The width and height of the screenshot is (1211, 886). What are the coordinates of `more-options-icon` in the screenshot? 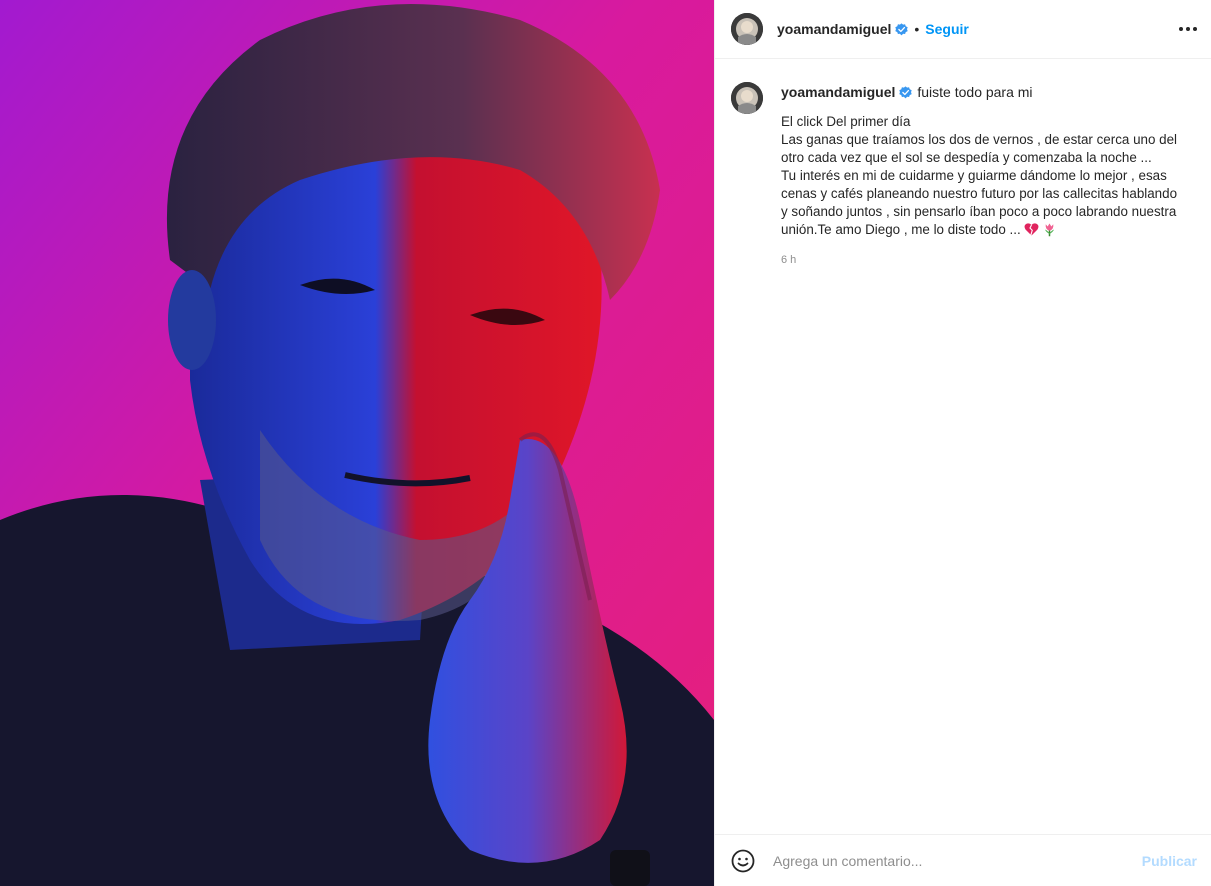 It's located at (1188, 29).